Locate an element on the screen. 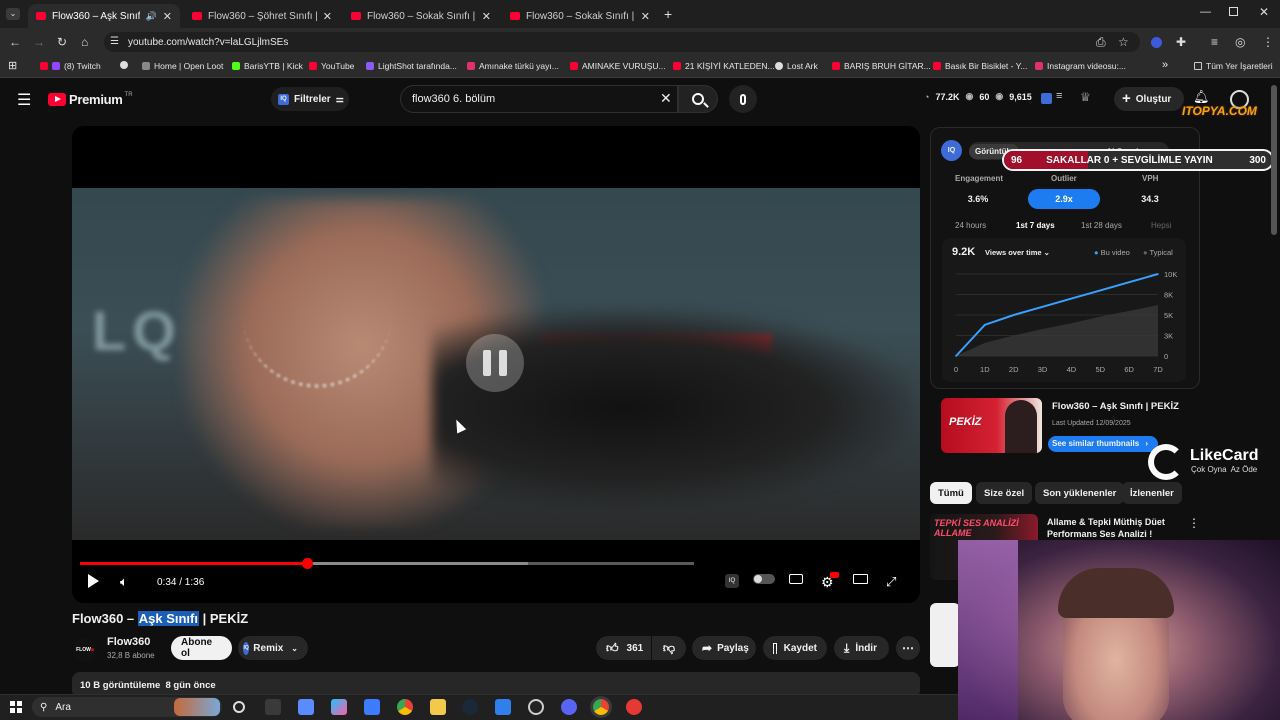  profile-icon: ◎ is located at coordinates (1240, 42).